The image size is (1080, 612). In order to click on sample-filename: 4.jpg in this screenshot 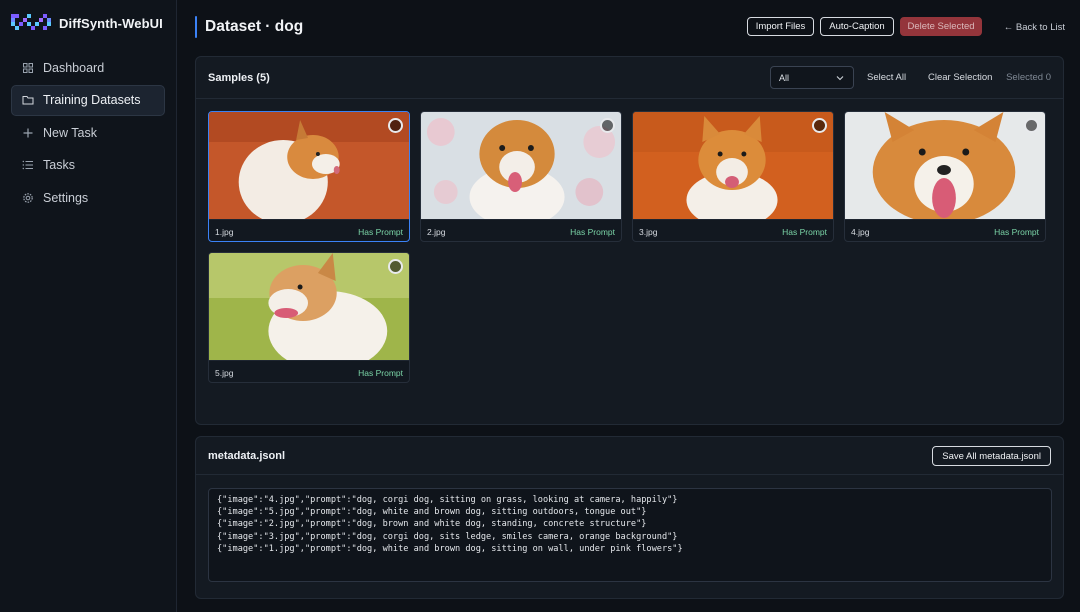, I will do `click(860, 232)`.